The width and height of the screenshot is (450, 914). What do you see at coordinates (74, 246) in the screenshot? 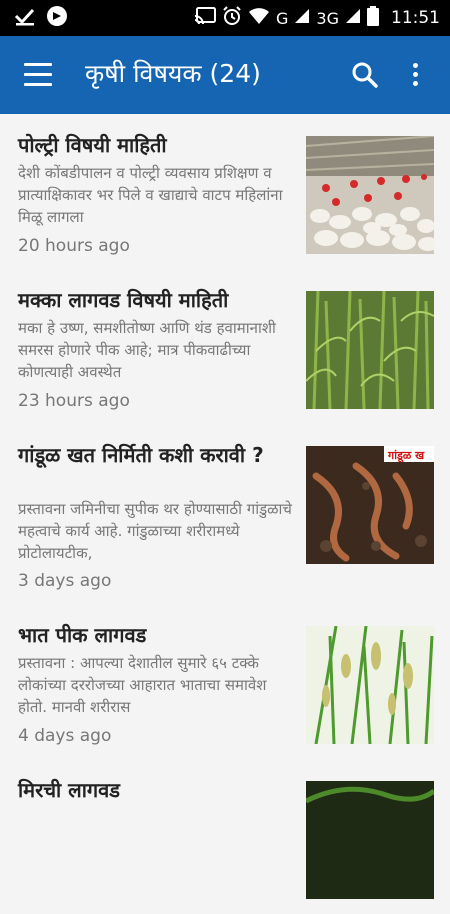
I see `article-time: 20 hours ago` at bounding box center [74, 246].